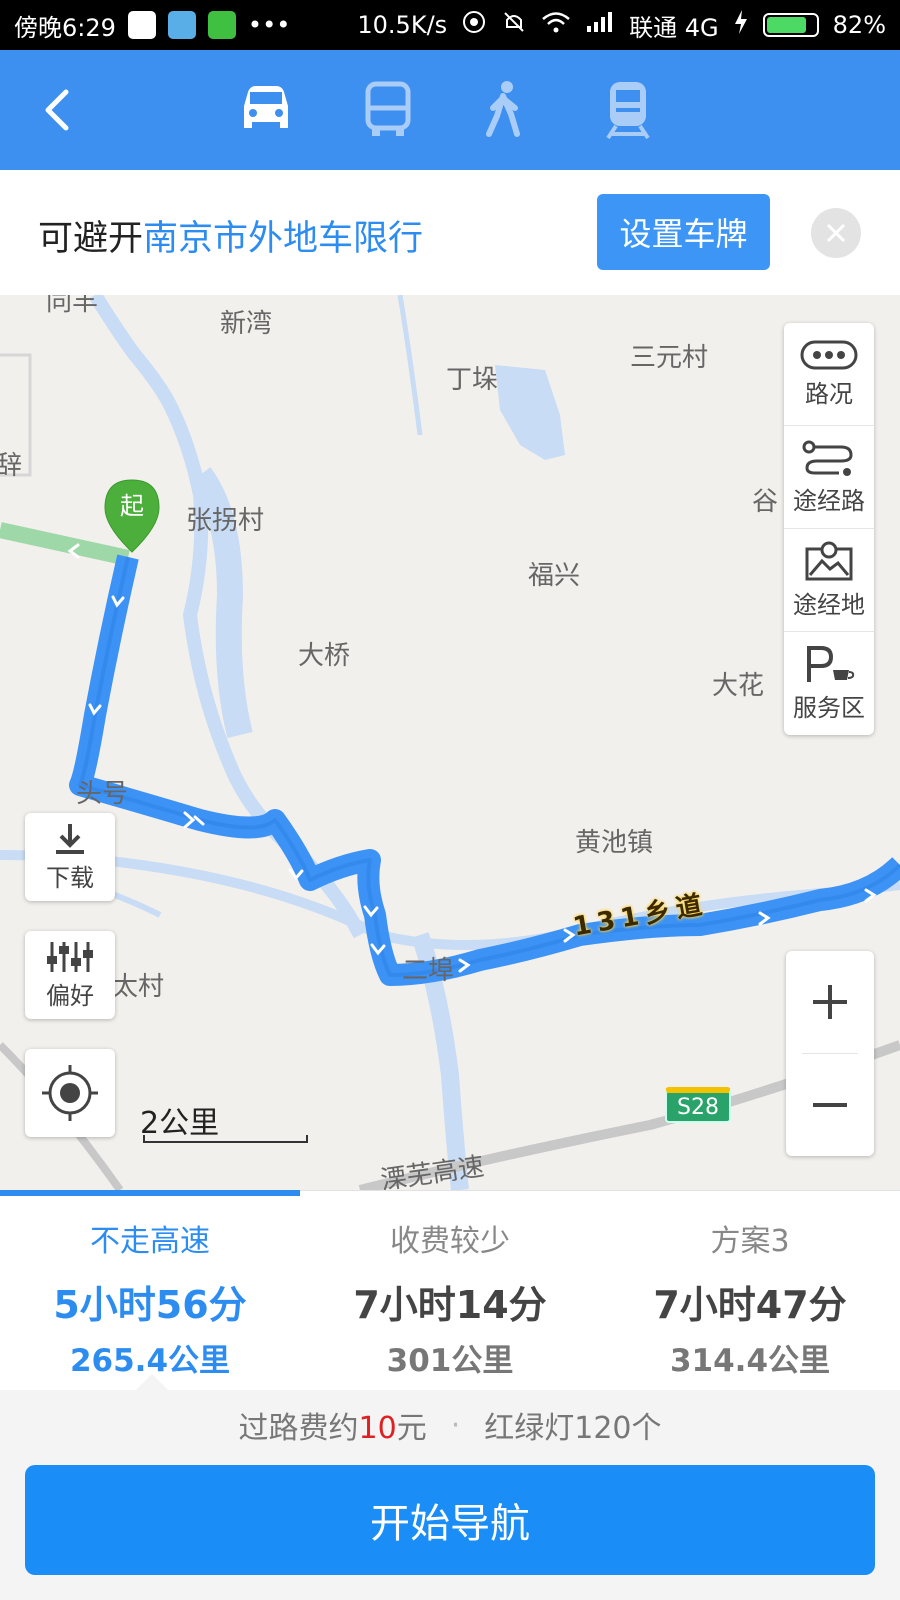  Describe the element at coordinates (556, 25) in the screenshot. I see `wifi-icon` at that location.